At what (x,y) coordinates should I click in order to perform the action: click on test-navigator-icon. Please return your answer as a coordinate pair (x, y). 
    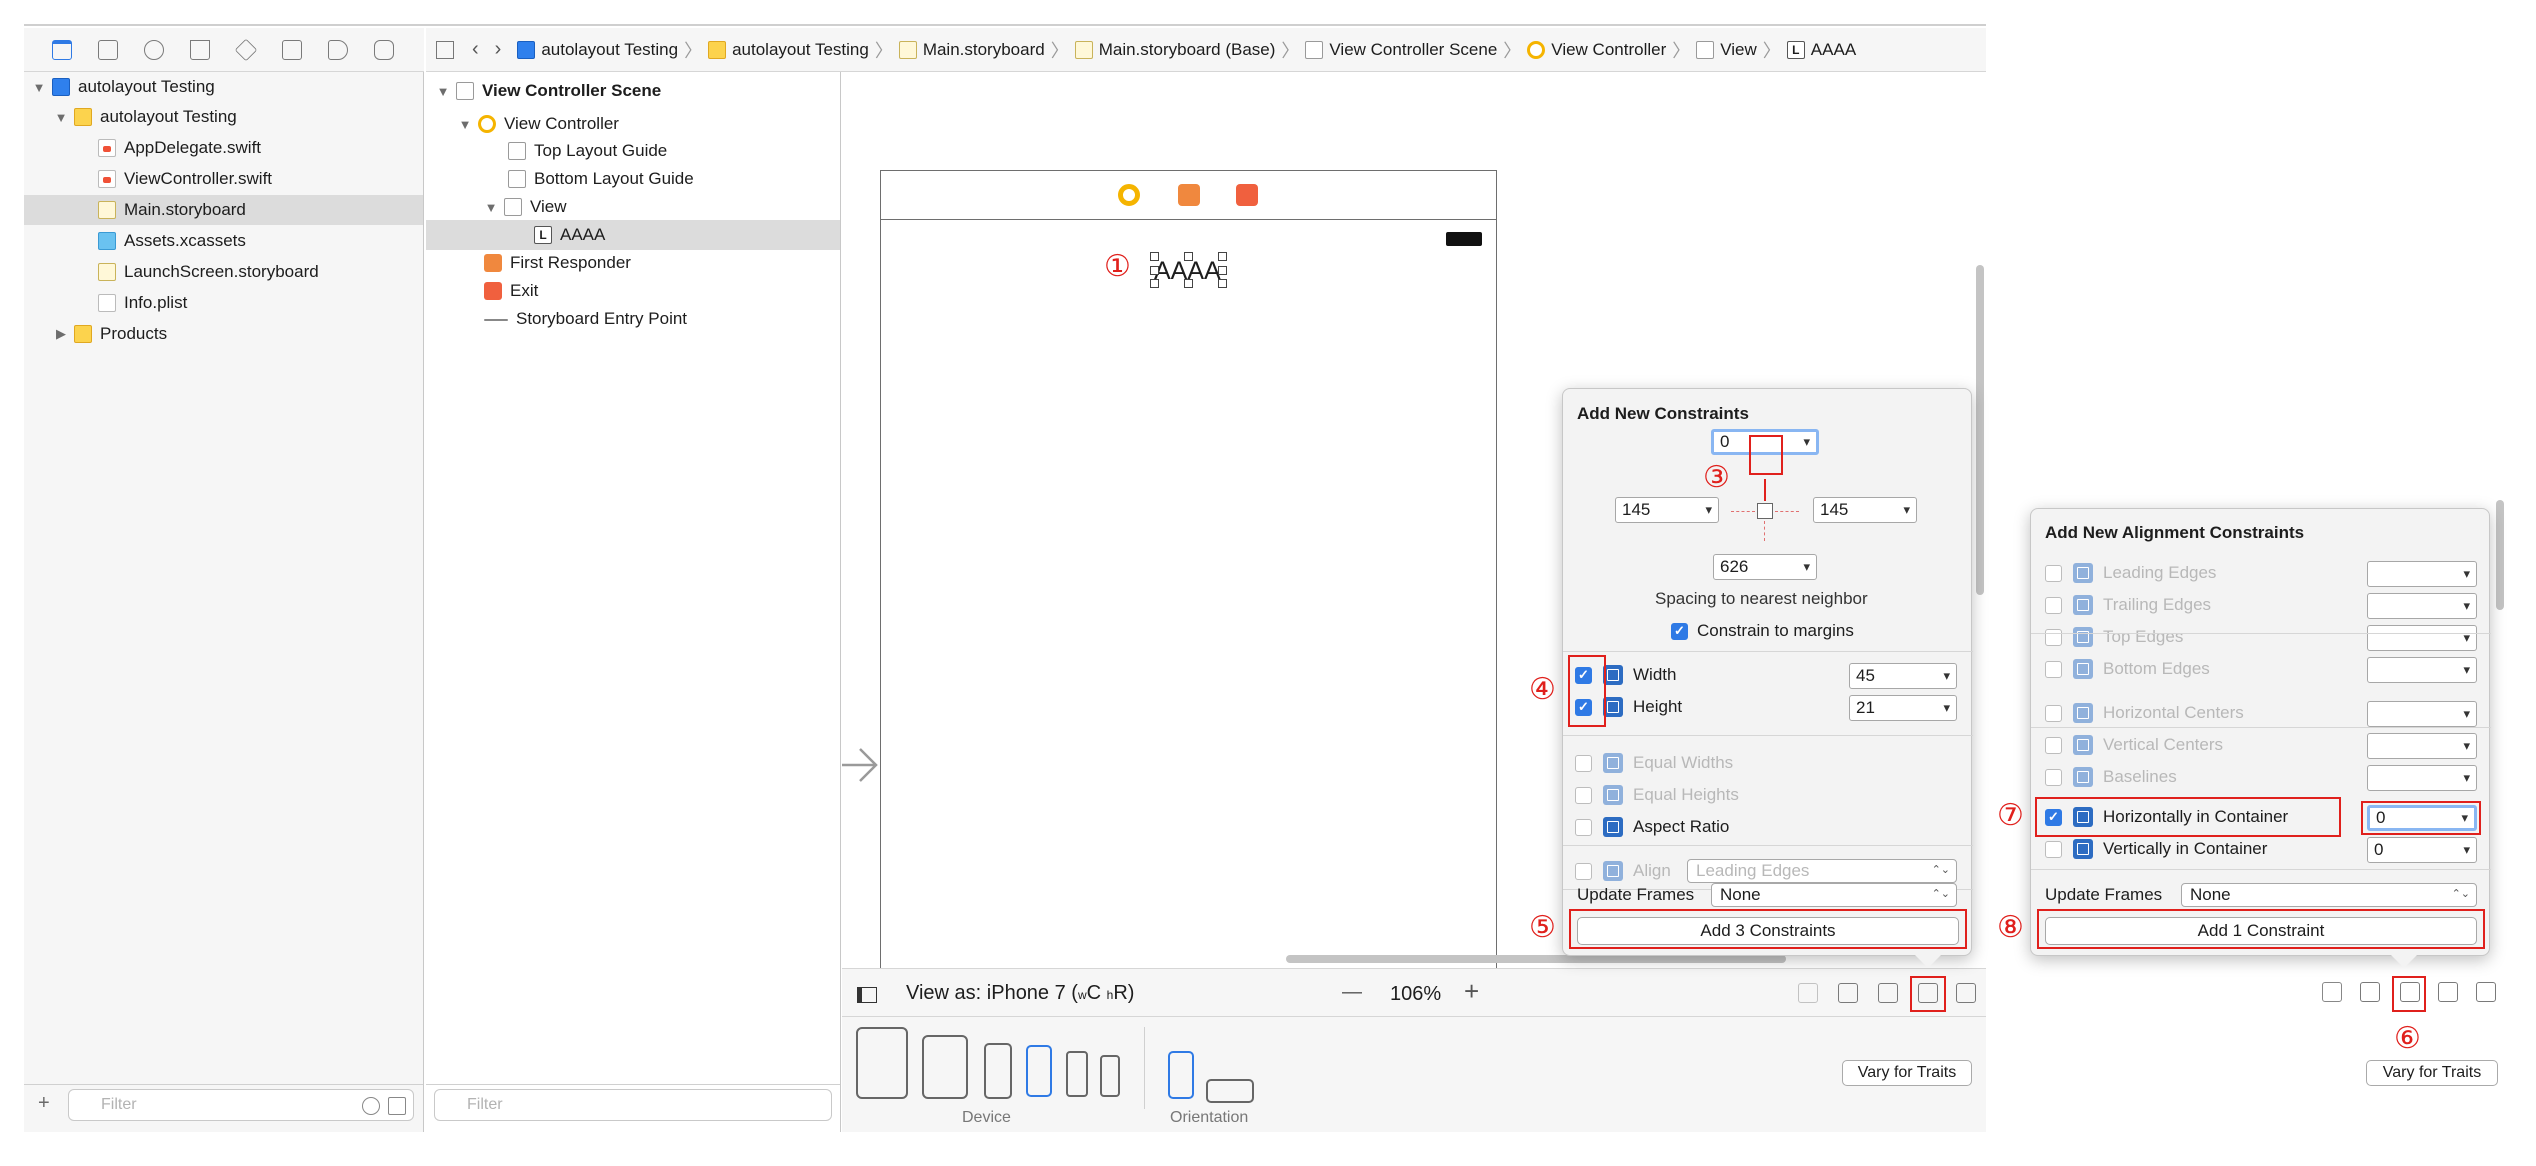
    Looking at the image, I should click on (246, 50).